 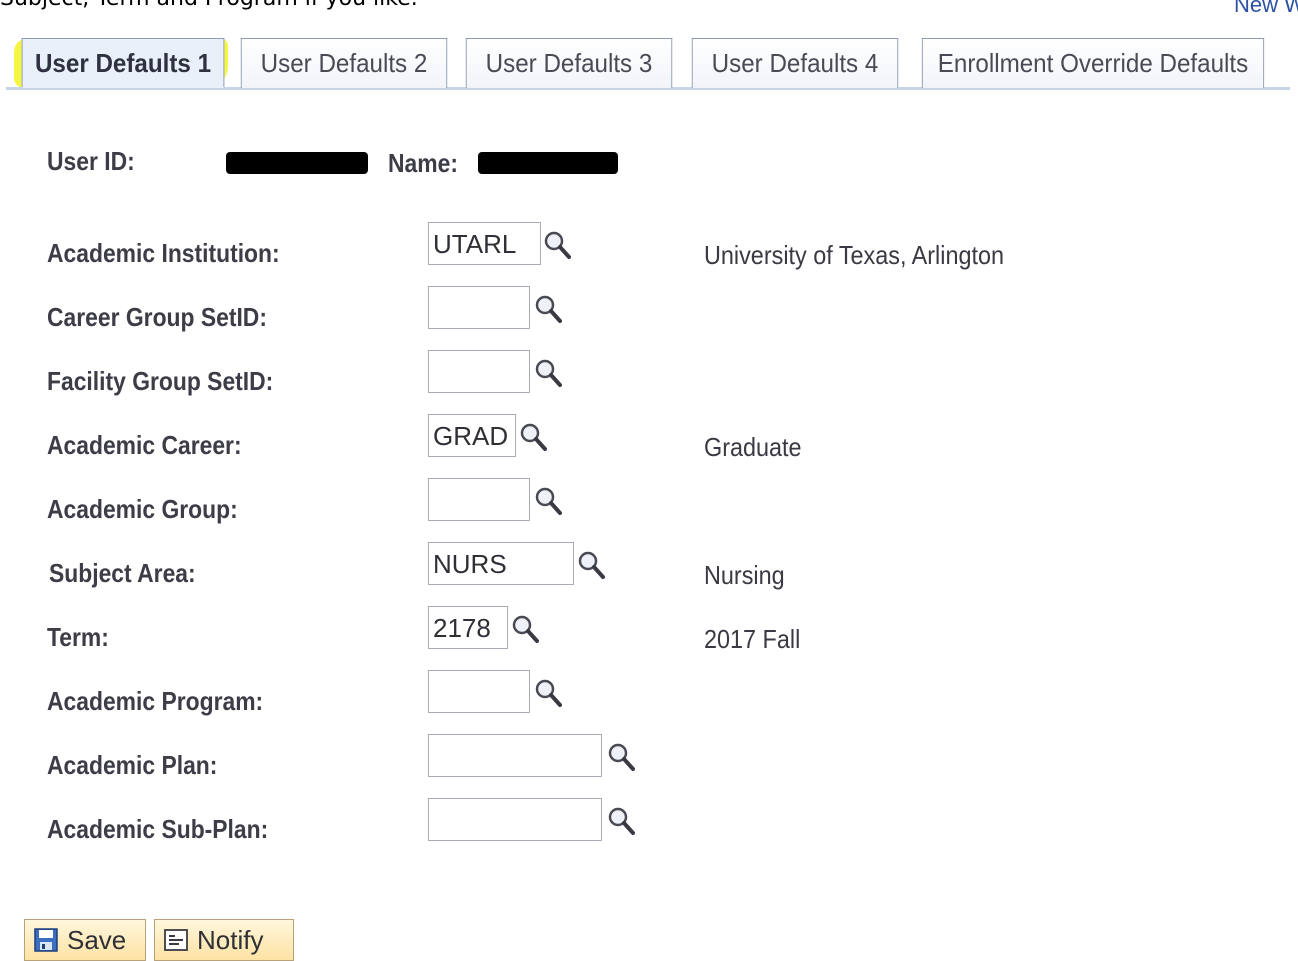 I want to click on term-field: 2178, so click(x=468, y=627).